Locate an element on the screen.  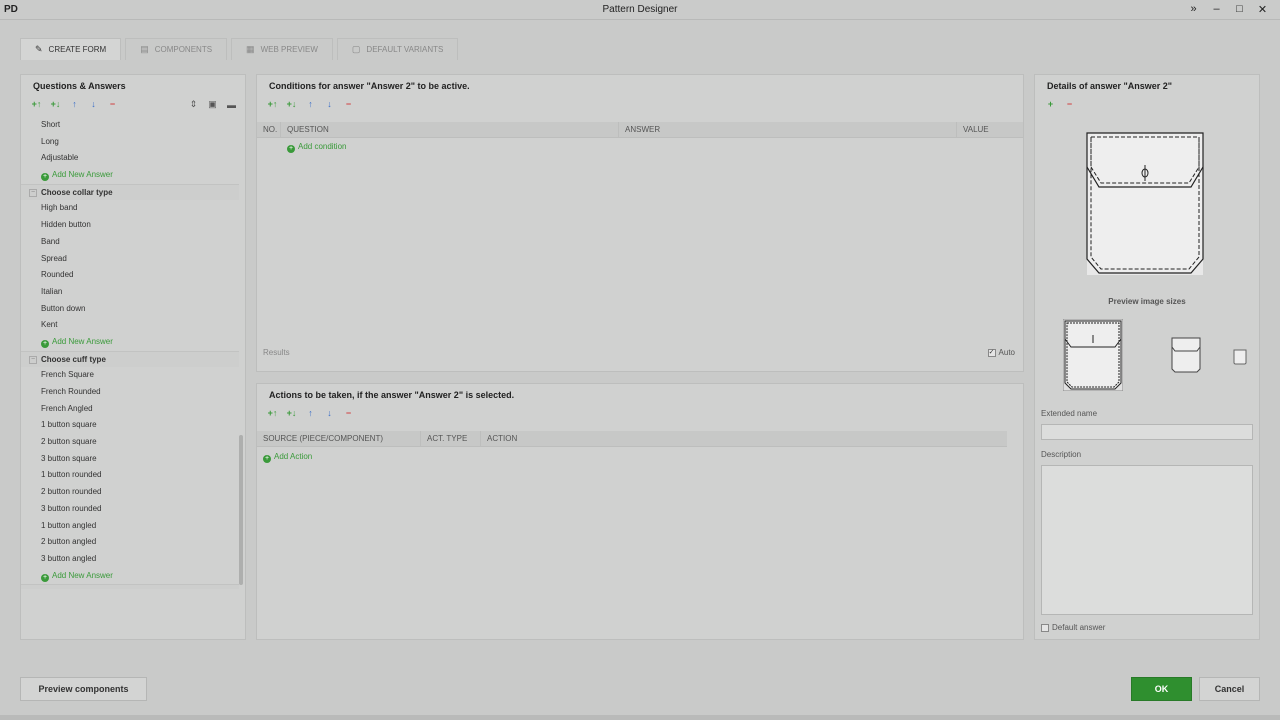
tab-components: ▤ COMPONENTS is located at coordinates (176, 49).